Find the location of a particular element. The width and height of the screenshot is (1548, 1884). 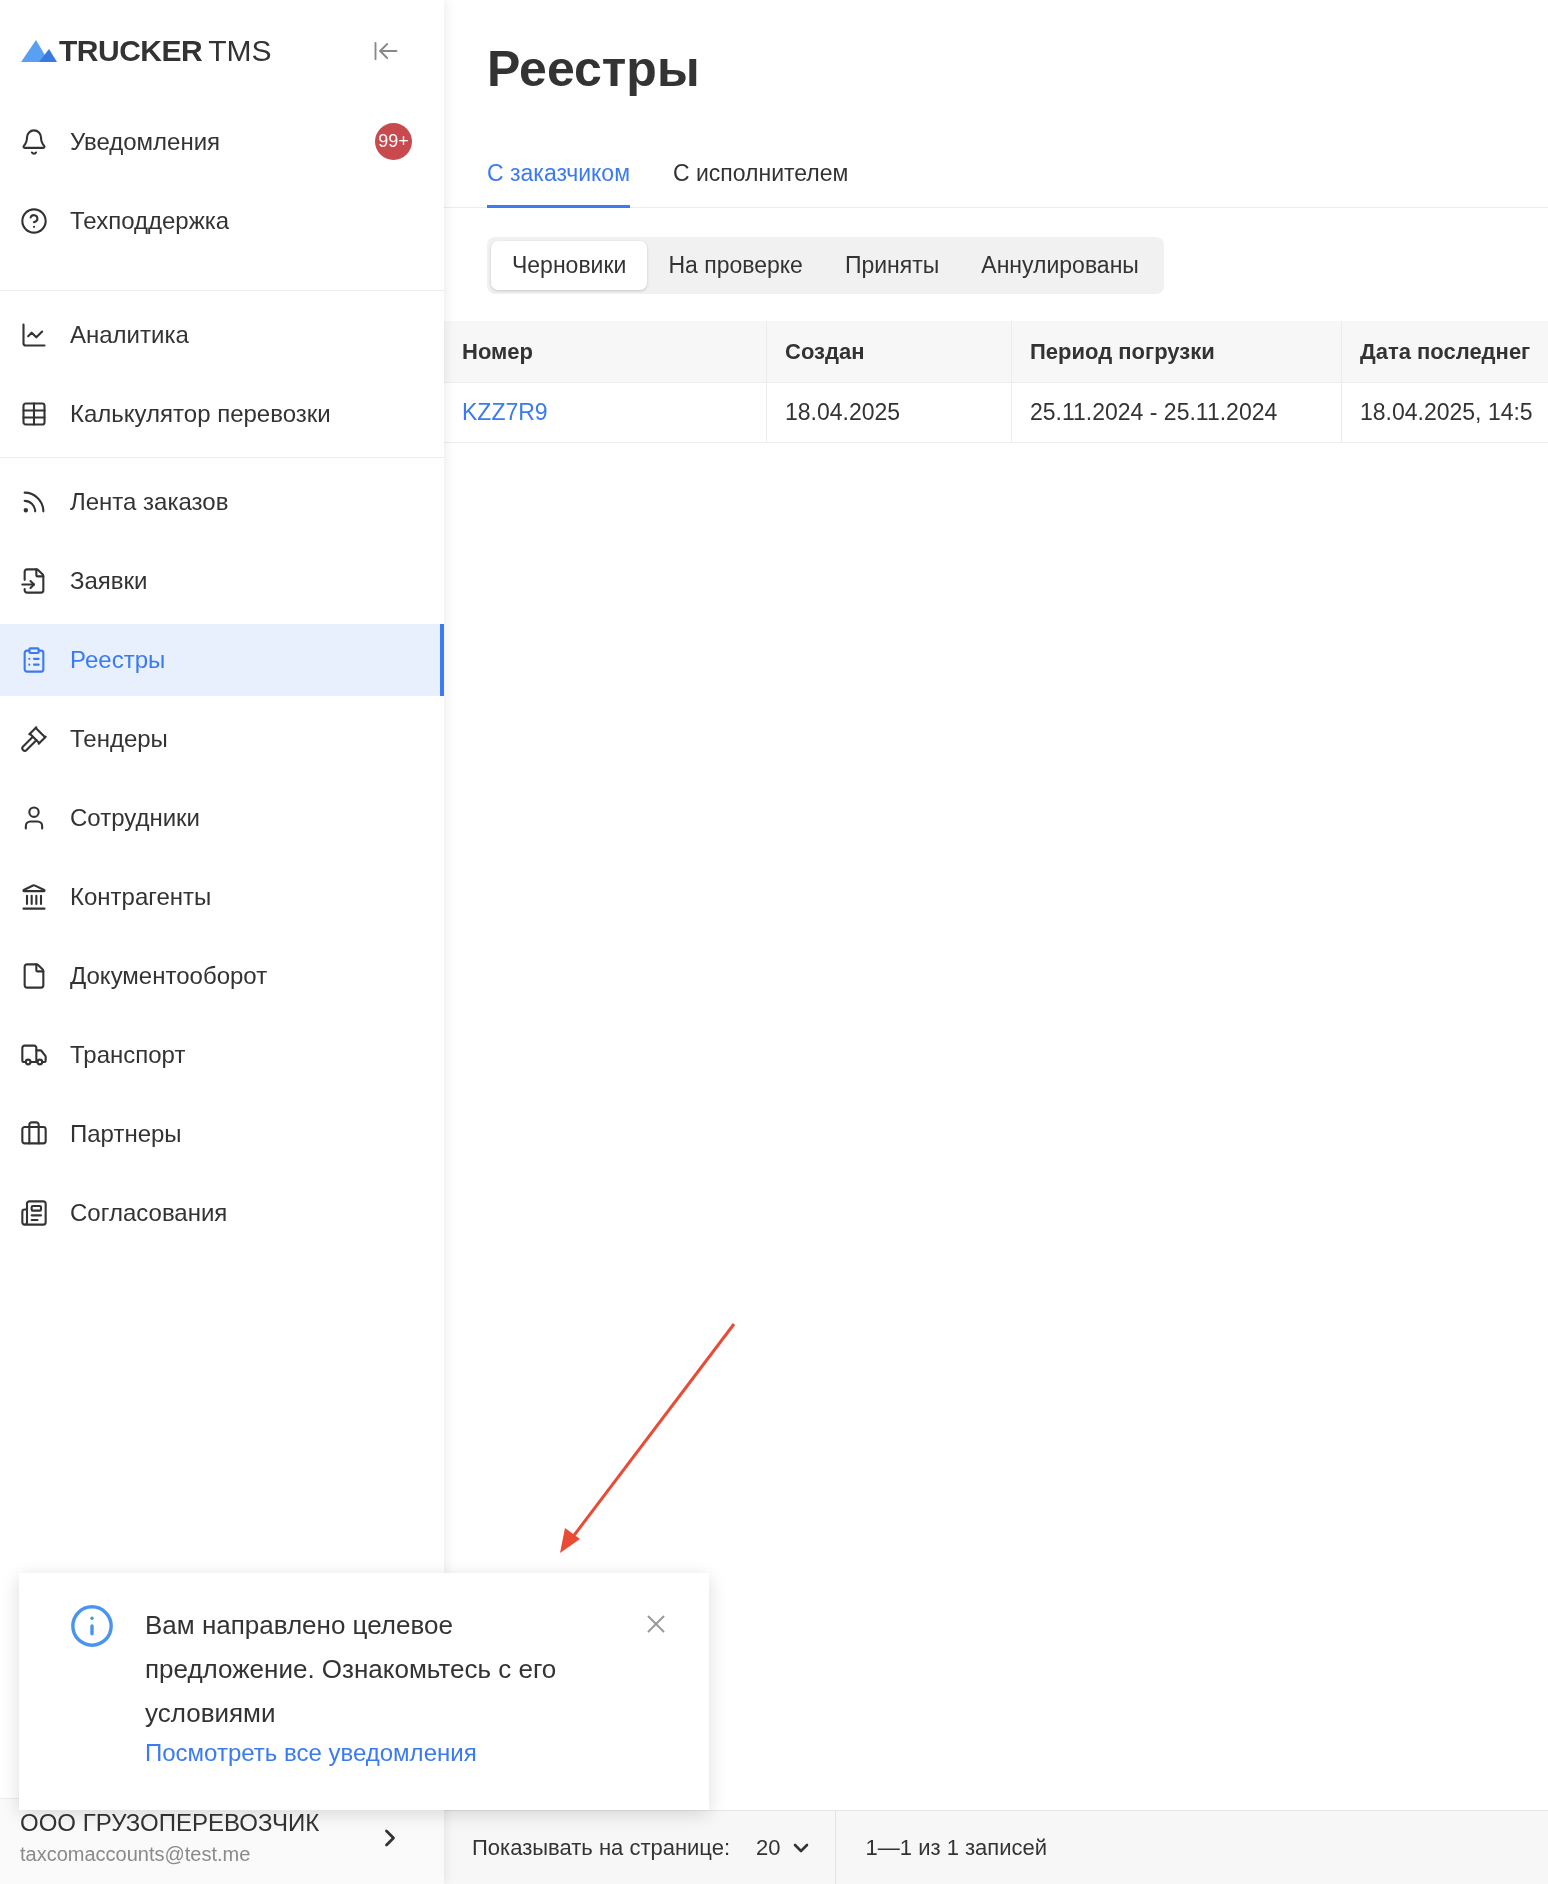

account-email: taxcomaccounts@test.me is located at coordinates (136, 1854).